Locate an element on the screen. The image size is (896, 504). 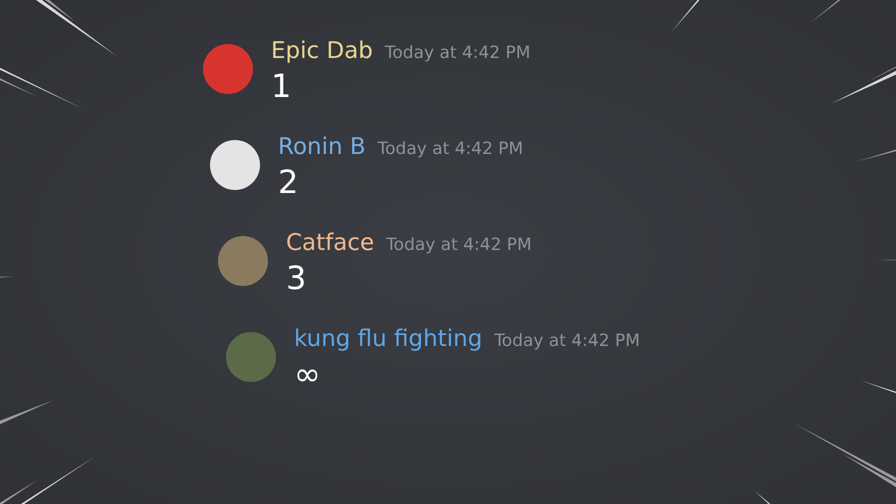
message-text: 1 is located at coordinates (281, 86).